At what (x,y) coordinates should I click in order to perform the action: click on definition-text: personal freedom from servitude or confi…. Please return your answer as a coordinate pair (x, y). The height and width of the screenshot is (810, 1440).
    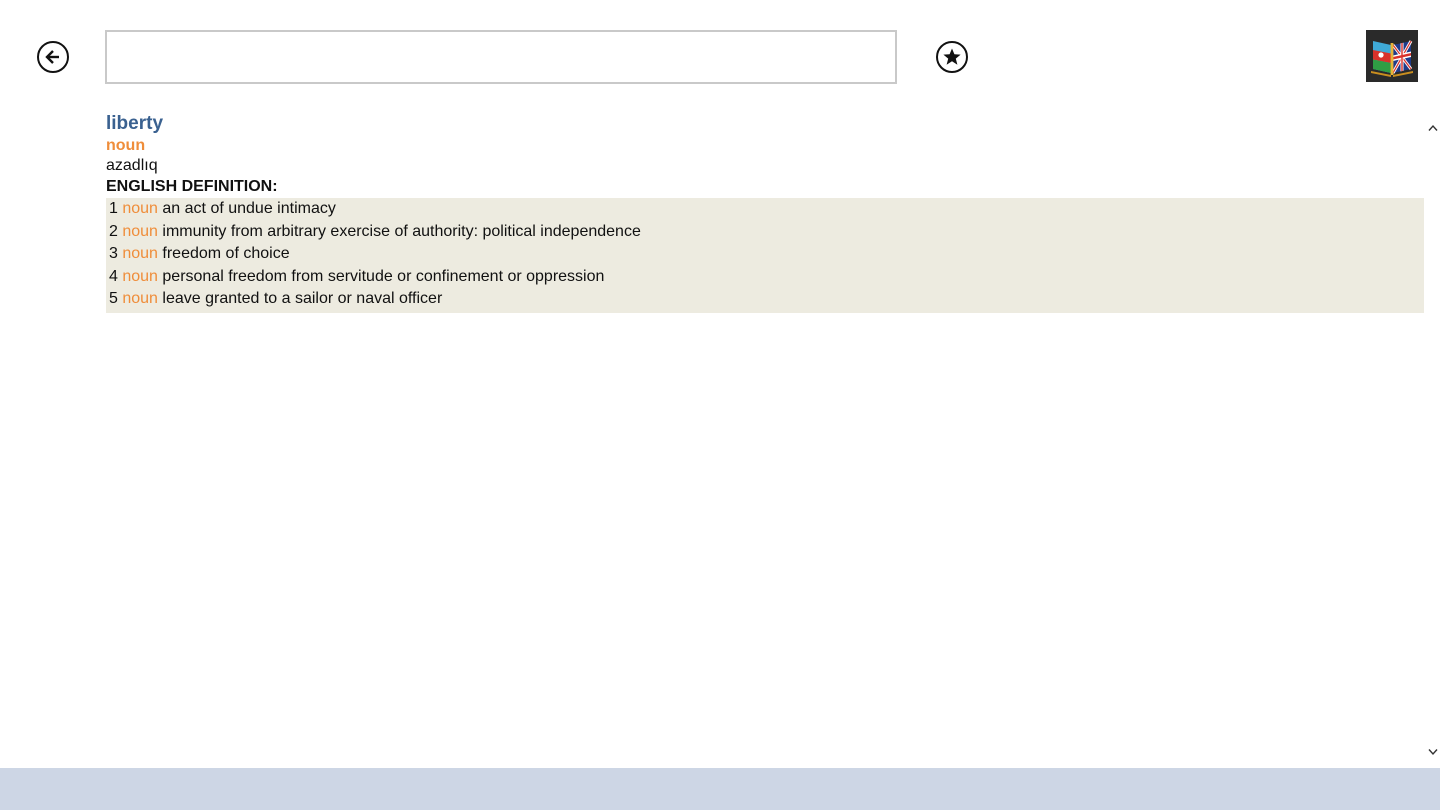
    Looking at the image, I should click on (383, 276).